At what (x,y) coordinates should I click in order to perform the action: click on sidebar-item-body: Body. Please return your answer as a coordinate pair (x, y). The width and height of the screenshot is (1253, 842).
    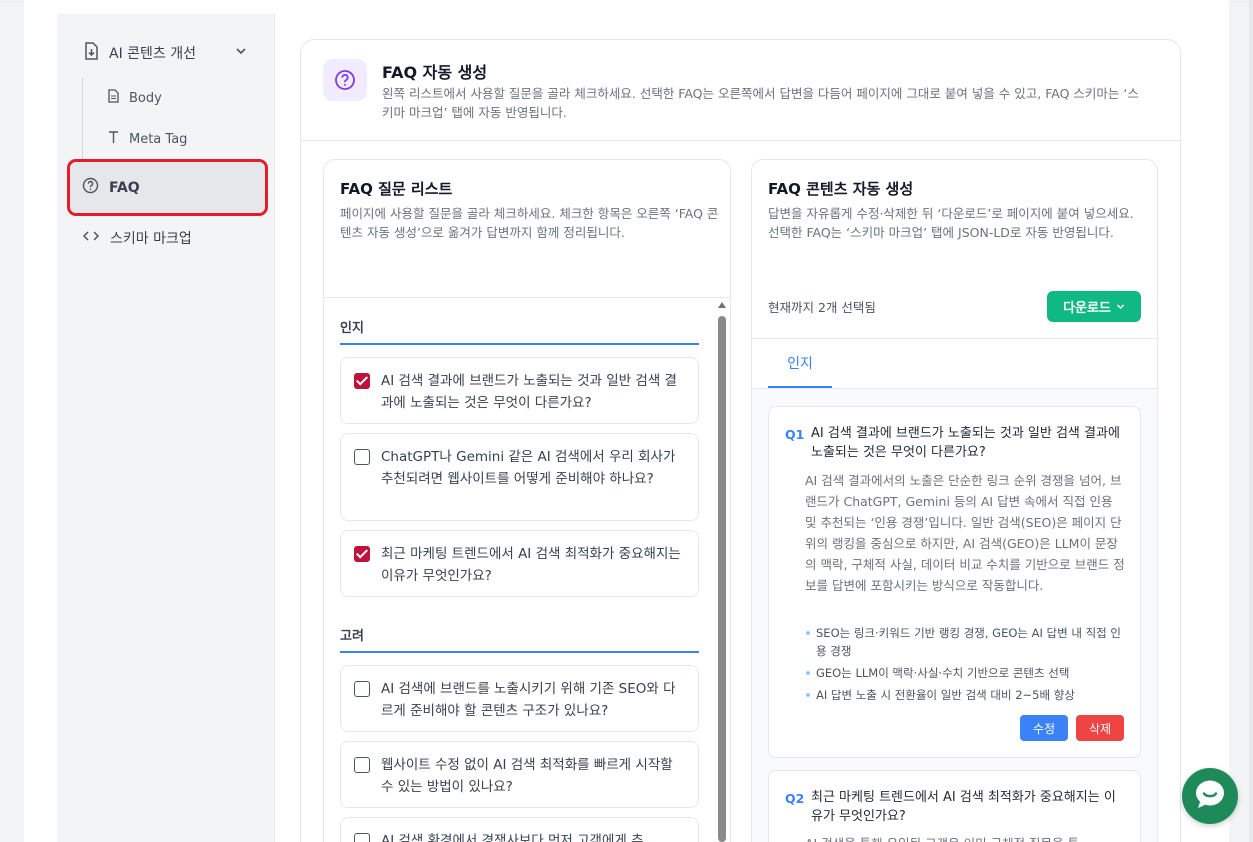
    Looking at the image, I should click on (134, 98).